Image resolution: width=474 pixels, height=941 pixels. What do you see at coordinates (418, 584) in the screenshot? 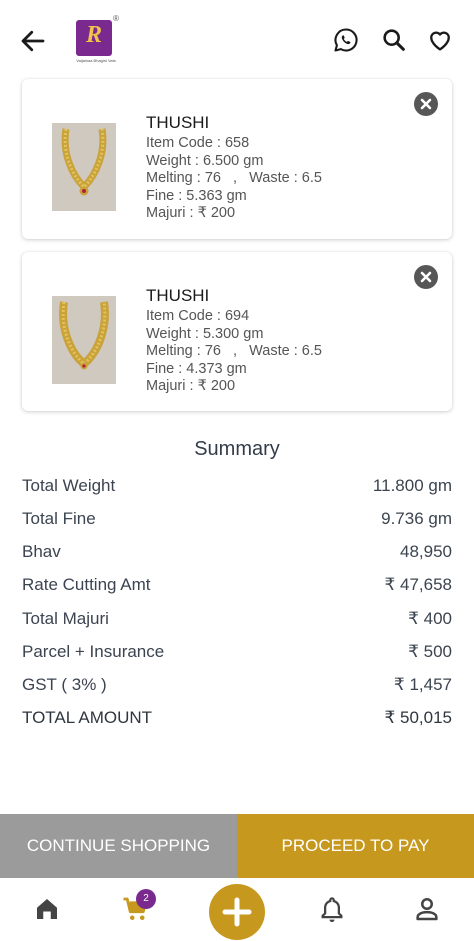
I see `summary-value: ₹ 47,658` at bounding box center [418, 584].